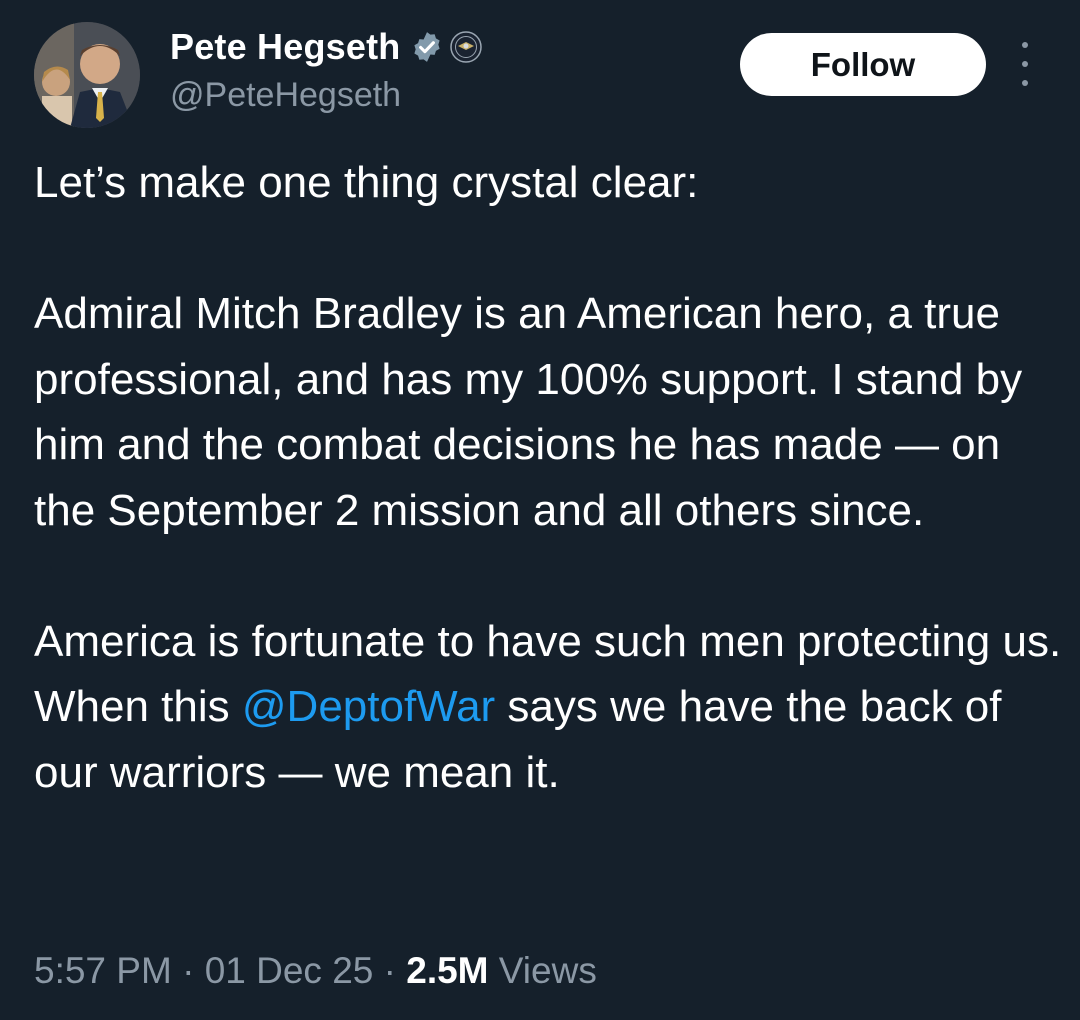  I want to click on author-name-row: Pete Hegseth, so click(326, 47).